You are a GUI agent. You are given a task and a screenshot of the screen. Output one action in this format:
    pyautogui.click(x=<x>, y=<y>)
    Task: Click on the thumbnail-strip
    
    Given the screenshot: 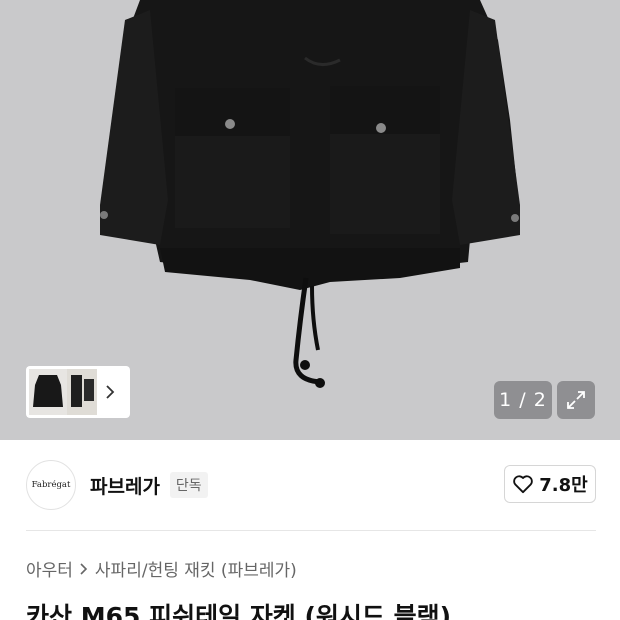 What is the action you would take?
    pyautogui.click(x=78, y=392)
    